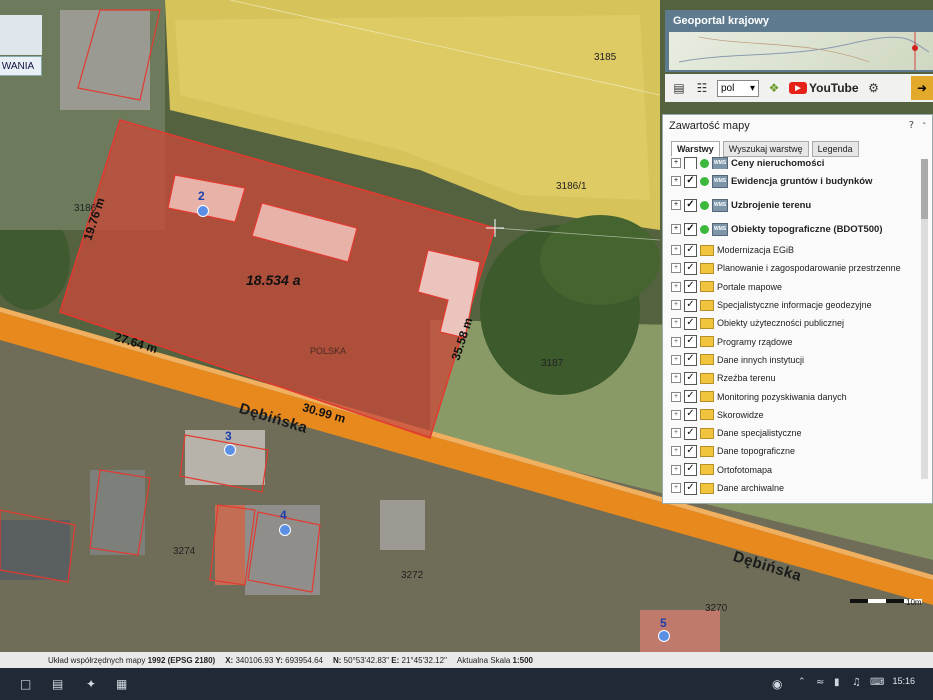  Describe the element at coordinates (254, 660) in the screenshot. I see `x-value: 340106.93` at that location.